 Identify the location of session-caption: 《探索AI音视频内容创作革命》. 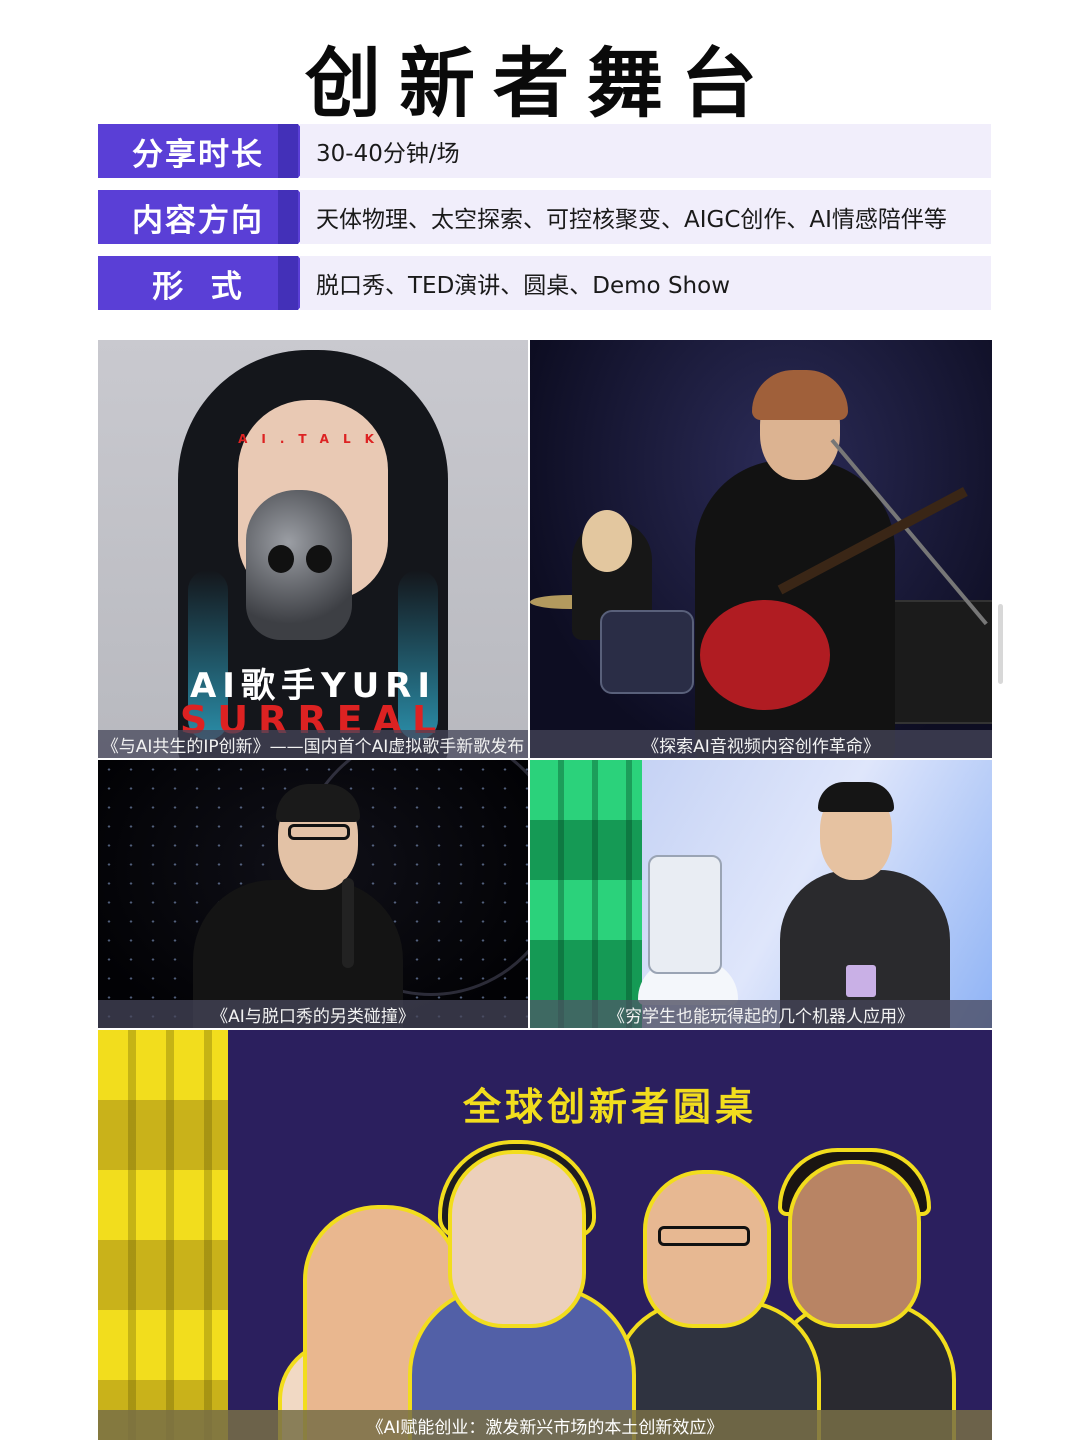
(761, 744).